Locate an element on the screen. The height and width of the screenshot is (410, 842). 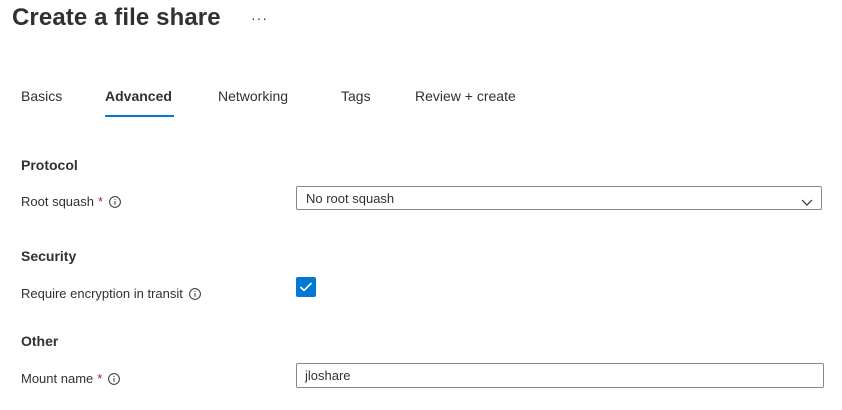
mount-name-label-text: Mount name is located at coordinates (57, 378).